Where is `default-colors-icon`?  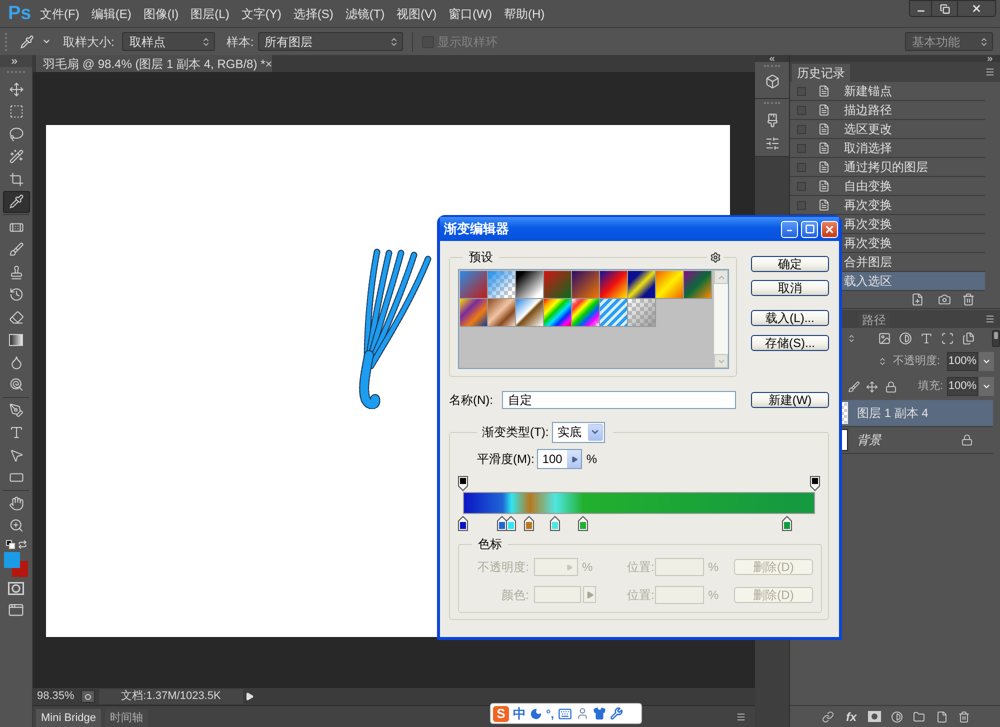 default-colors-icon is located at coordinates (10, 544).